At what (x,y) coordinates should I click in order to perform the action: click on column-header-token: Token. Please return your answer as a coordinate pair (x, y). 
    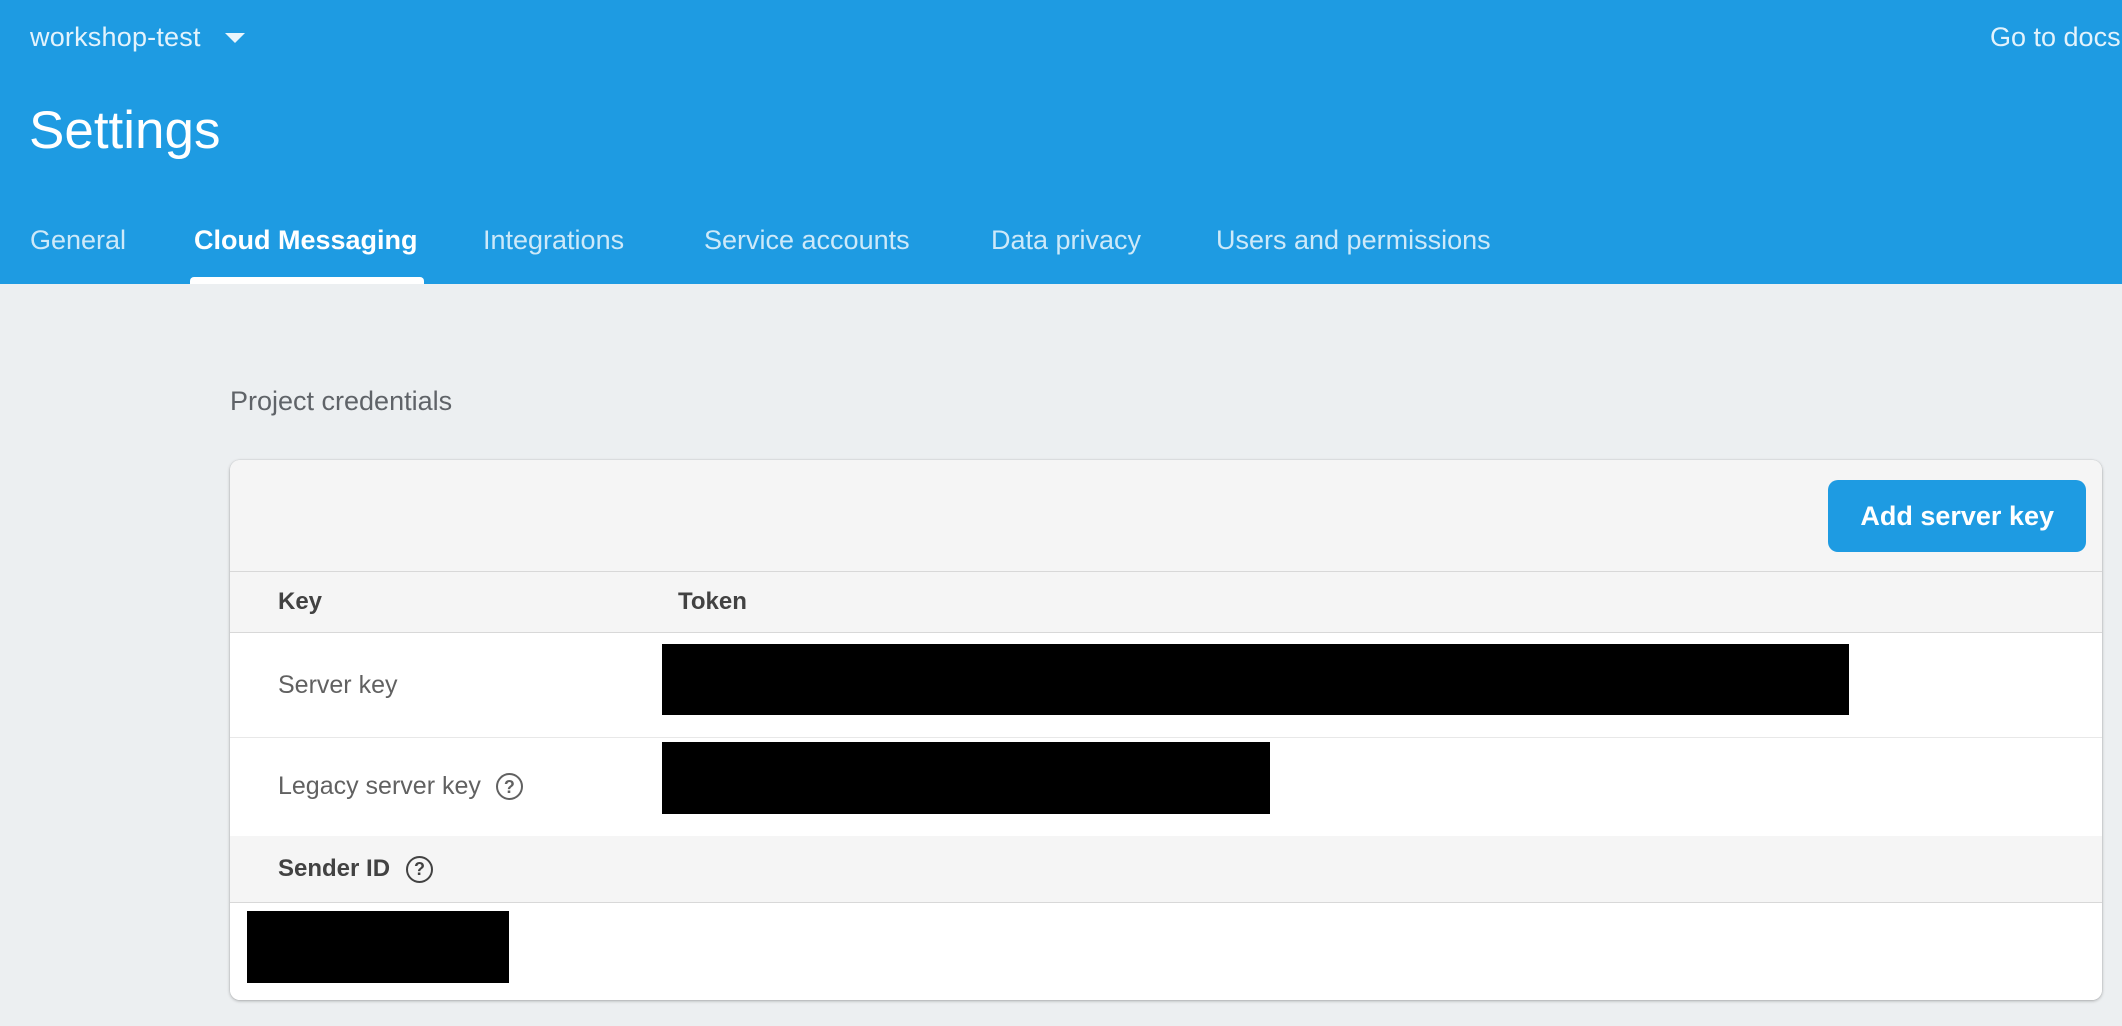
    Looking at the image, I should click on (712, 601).